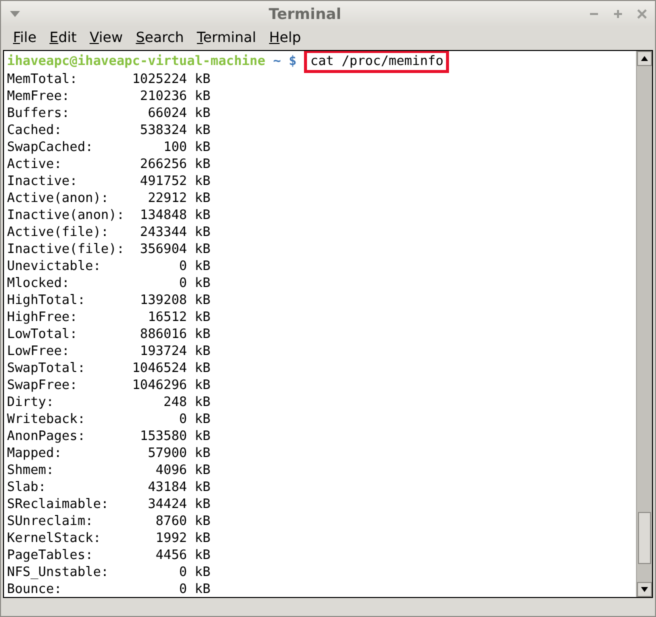 This screenshot has height=617, width=656. I want to click on field-value: 886016 kB, so click(174, 334).